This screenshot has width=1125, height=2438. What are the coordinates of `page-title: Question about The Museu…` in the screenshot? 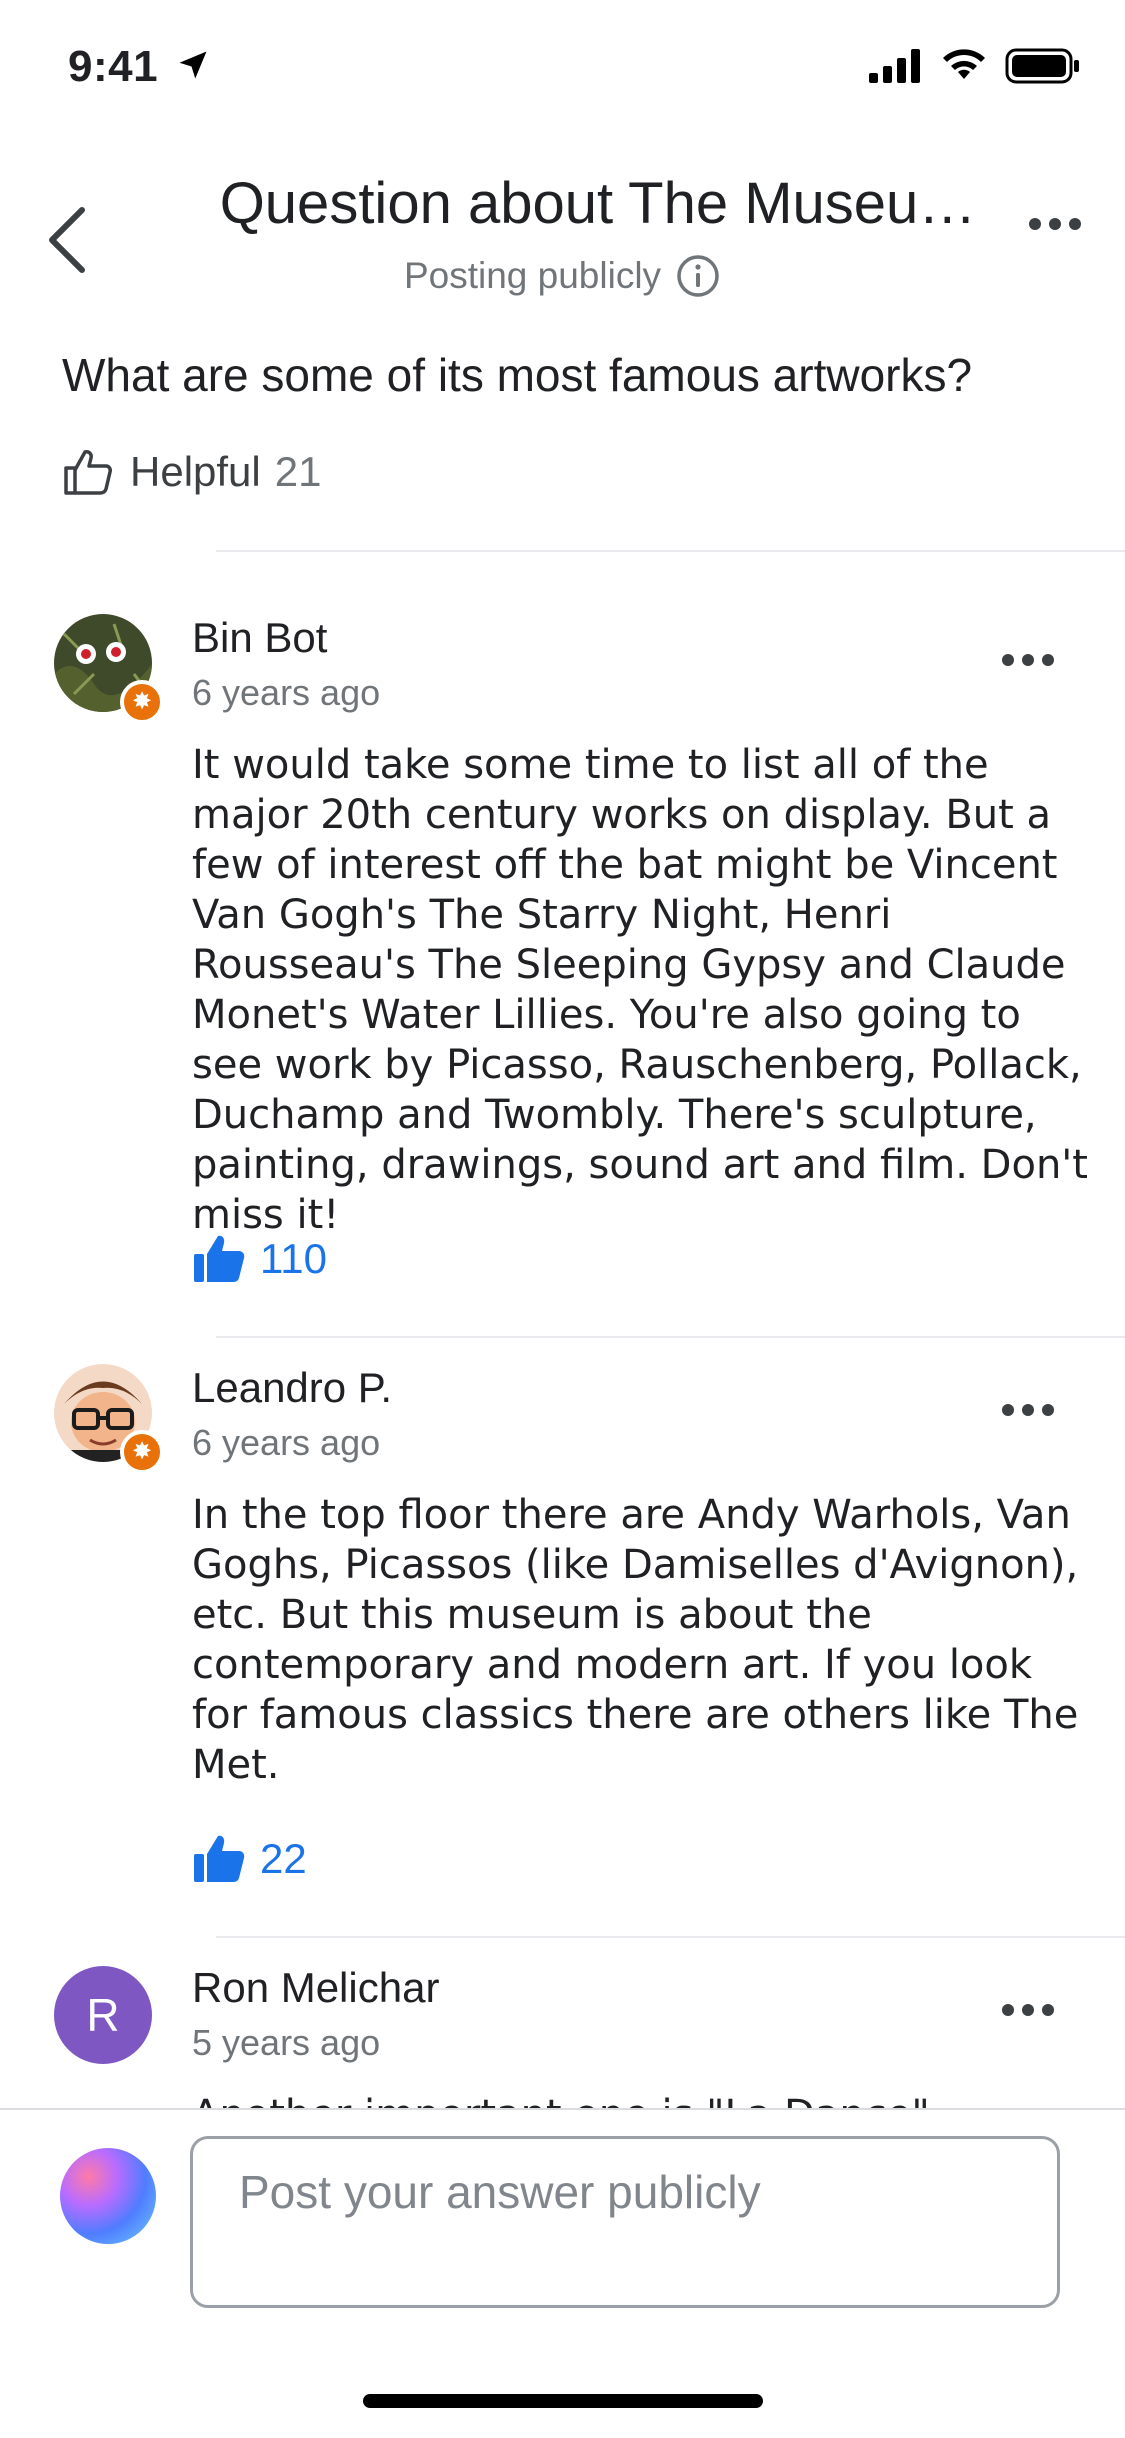 It's located at (598, 203).